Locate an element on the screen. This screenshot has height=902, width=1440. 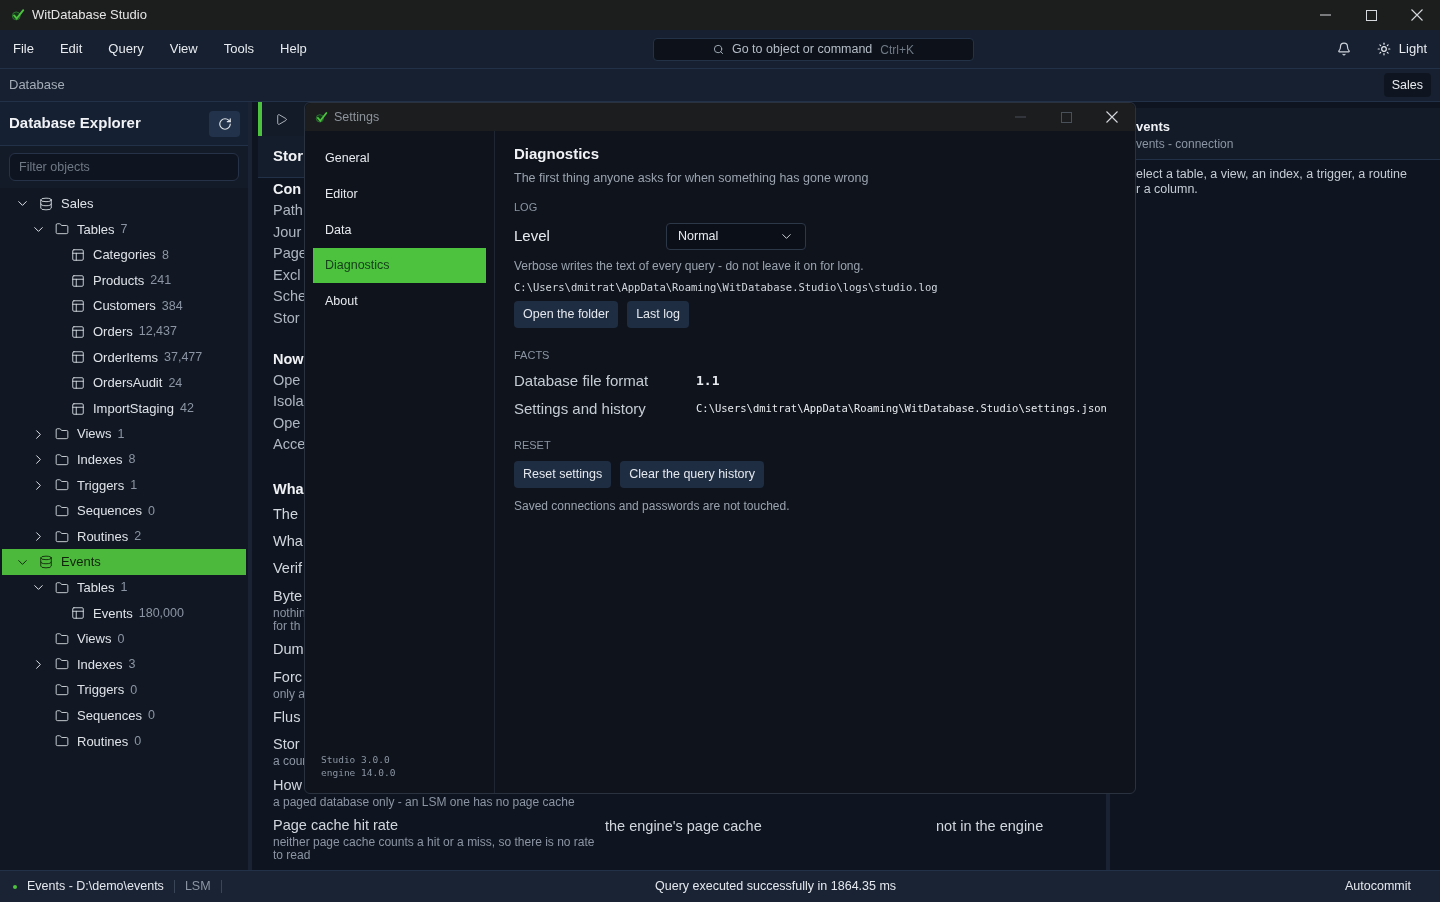
row-label: Ope is located at coordinates (287, 423).